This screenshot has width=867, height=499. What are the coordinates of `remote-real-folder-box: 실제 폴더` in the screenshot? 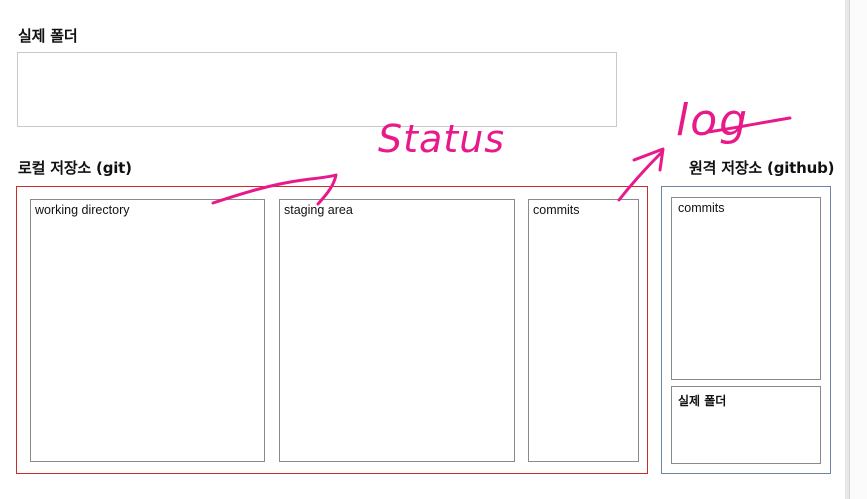 It's located at (746, 425).